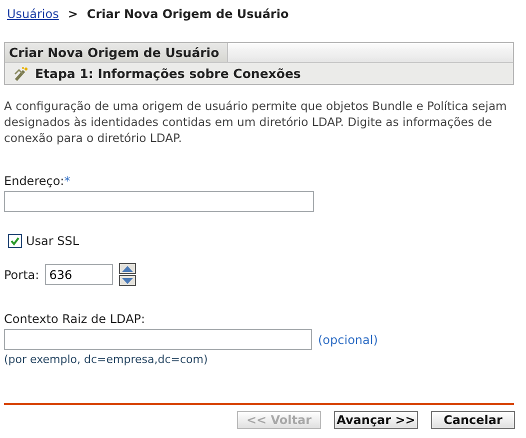  Describe the element at coordinates (106, 359) in the screenshot. I see `example-hint: (por exemplo, dc=empresa,dc=com)` at that location.